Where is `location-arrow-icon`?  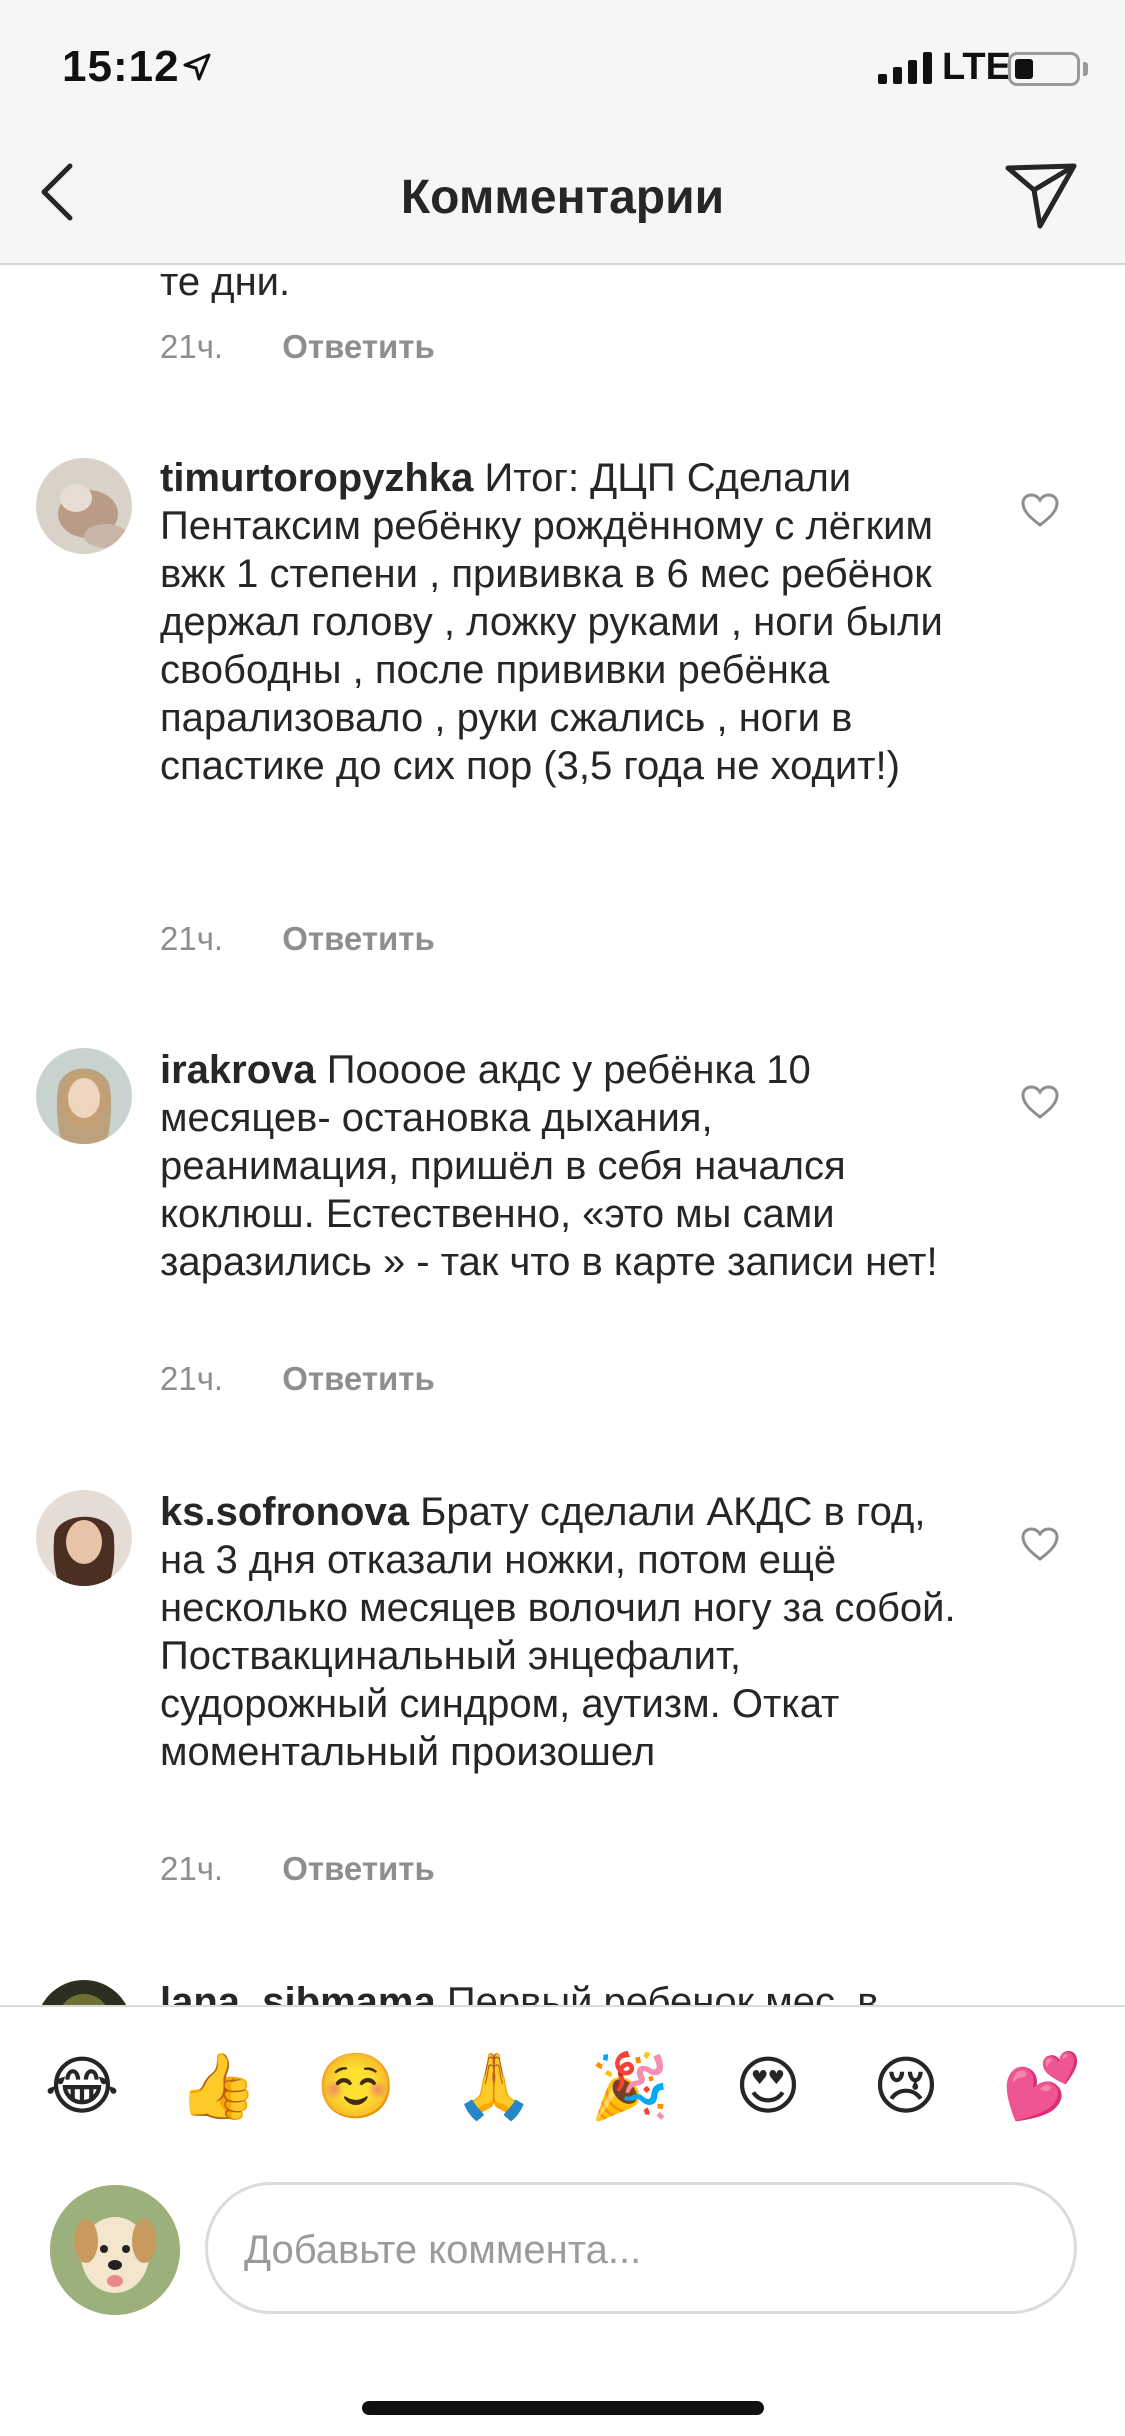
location-arrow-icon is located at coordinates (197, 67).